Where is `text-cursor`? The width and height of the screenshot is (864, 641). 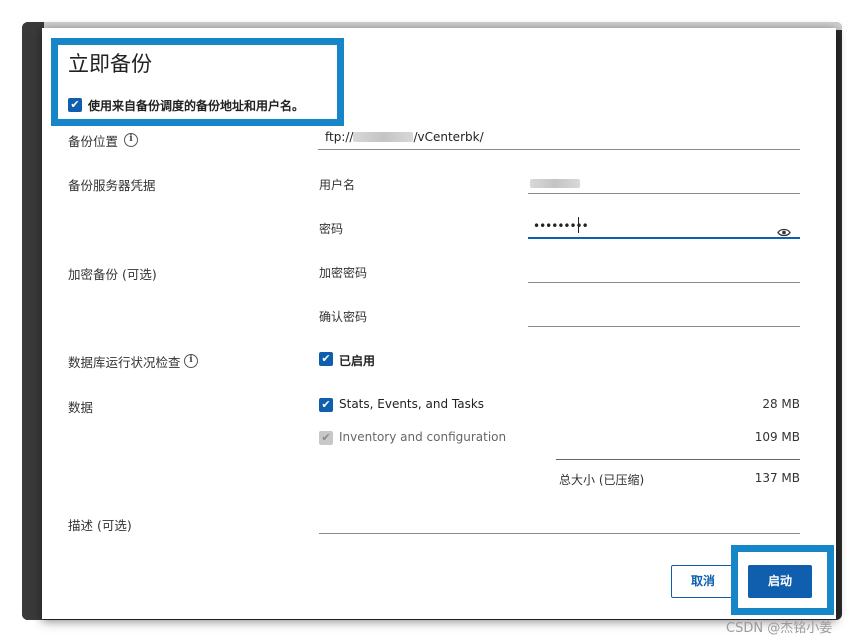
text-cursor is located at coordinates (578, 225).